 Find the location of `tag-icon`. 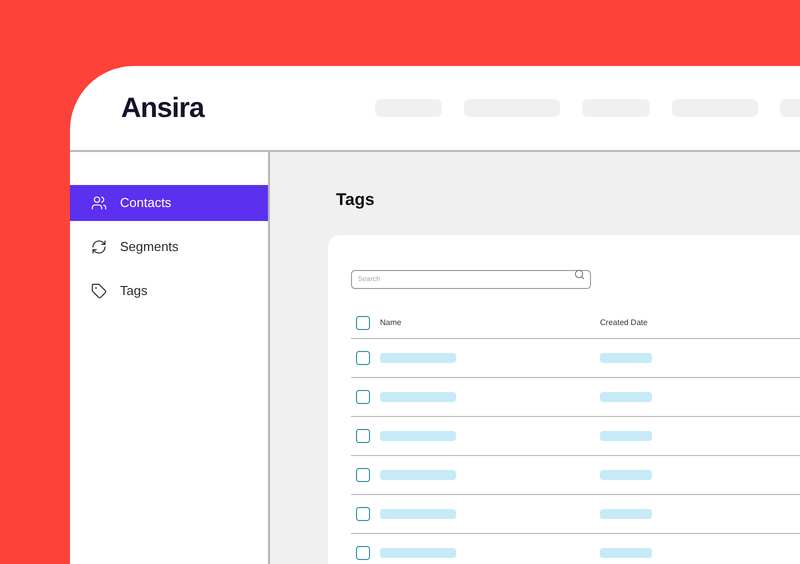

tag-icon is located at coordinates (99, 291).